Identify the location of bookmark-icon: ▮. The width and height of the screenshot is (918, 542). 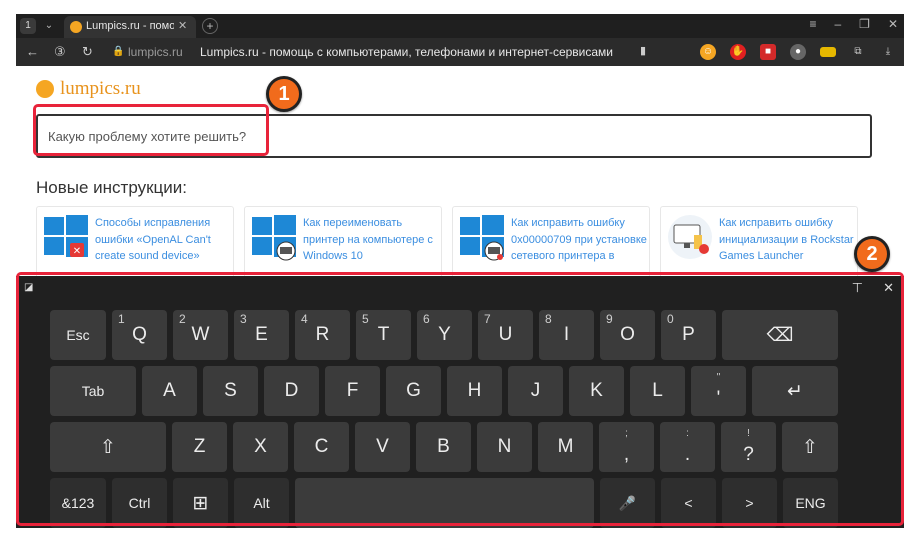
(643, 50).